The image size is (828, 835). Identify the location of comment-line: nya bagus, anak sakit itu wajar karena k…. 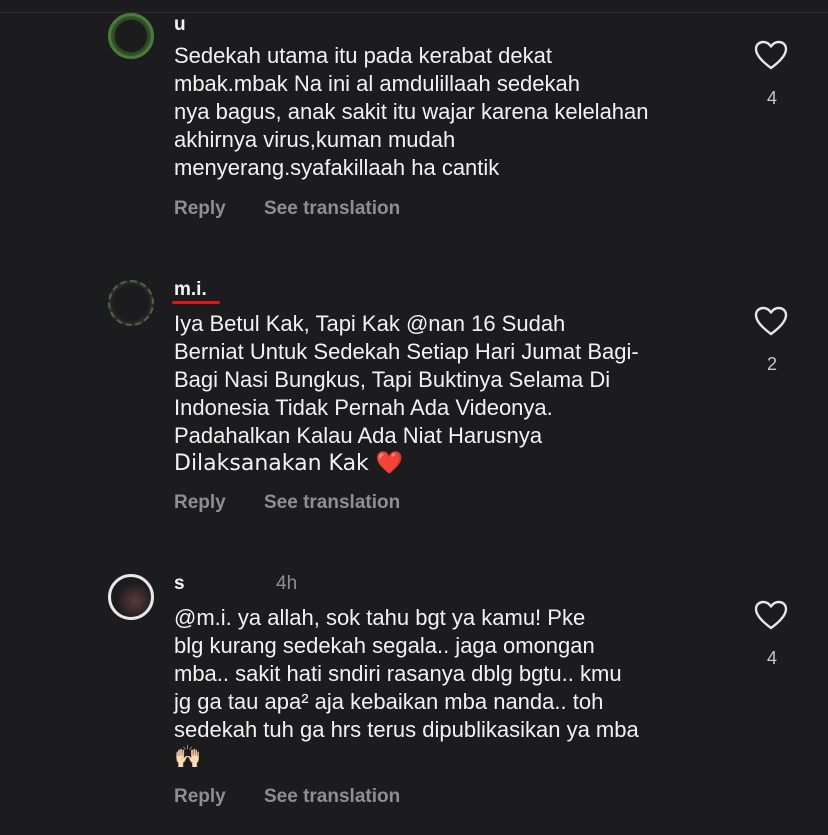
(411, 111).